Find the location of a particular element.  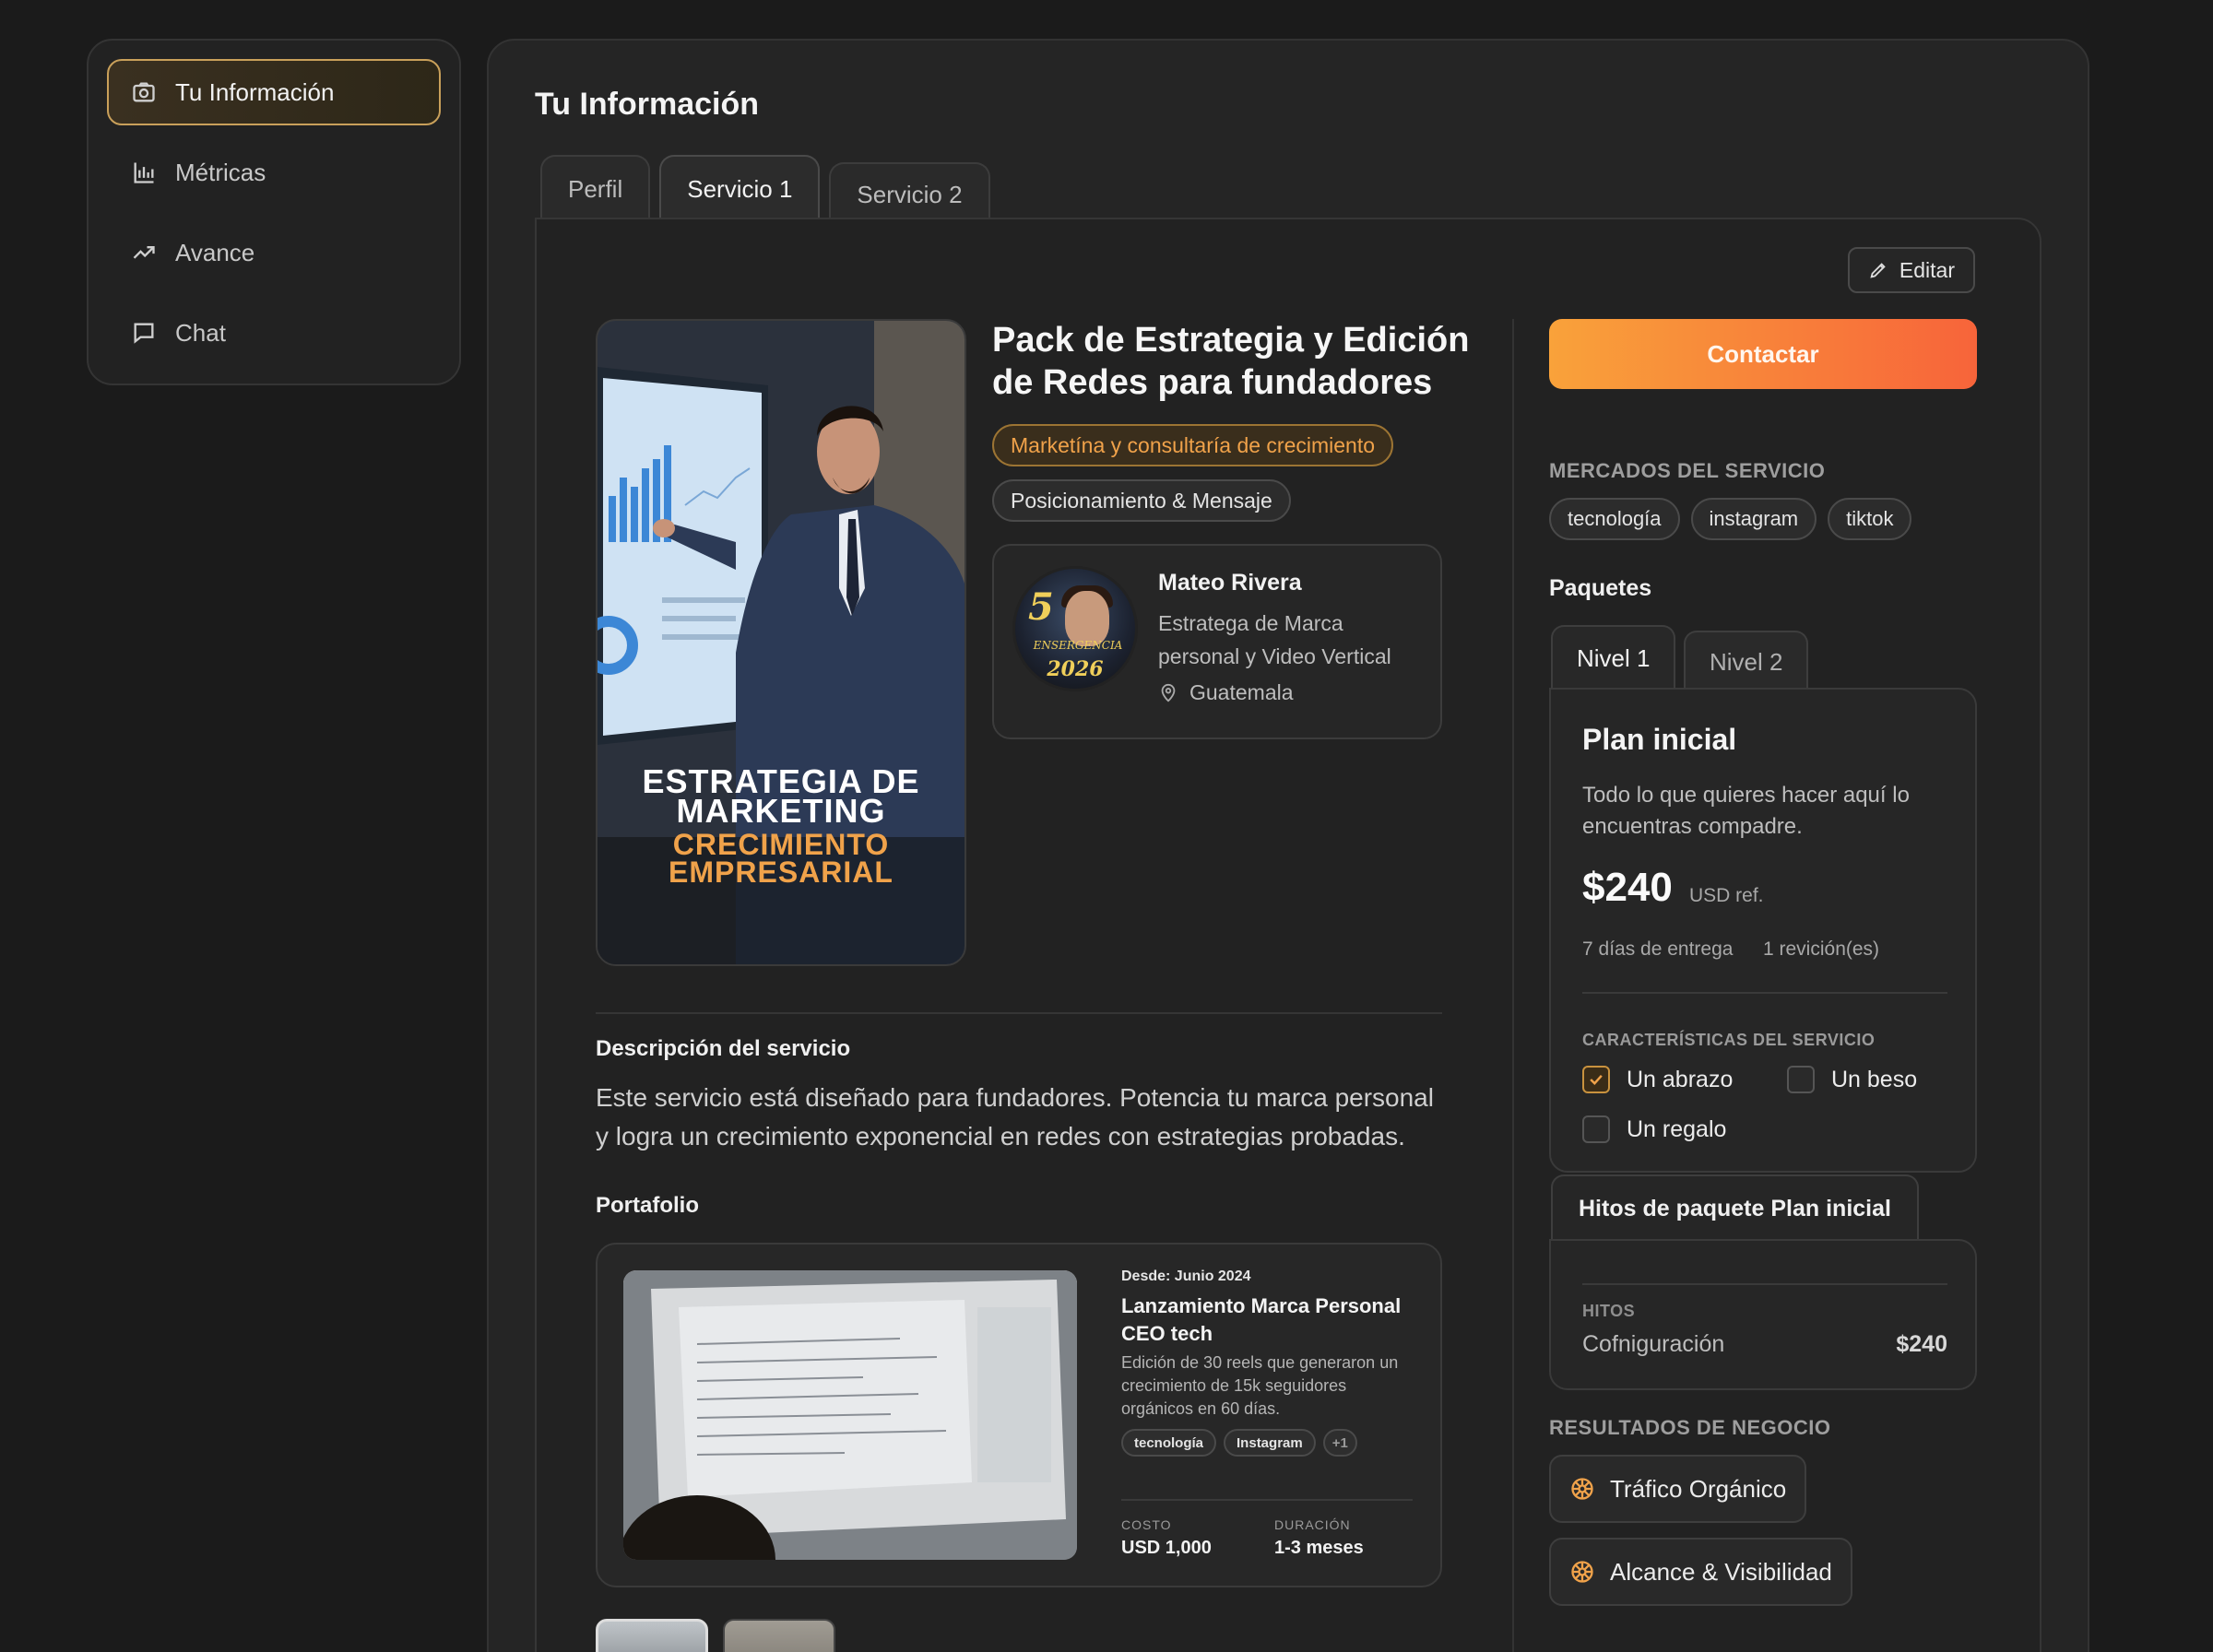

location-pin-icon is located at coordinates (1168, 692).